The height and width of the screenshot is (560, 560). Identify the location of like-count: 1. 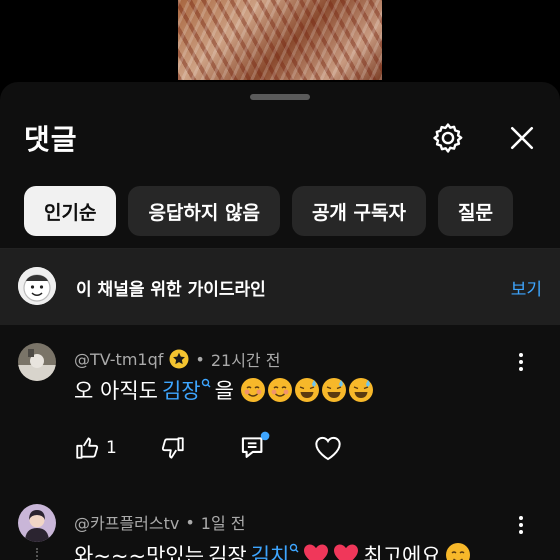
(111, 448).